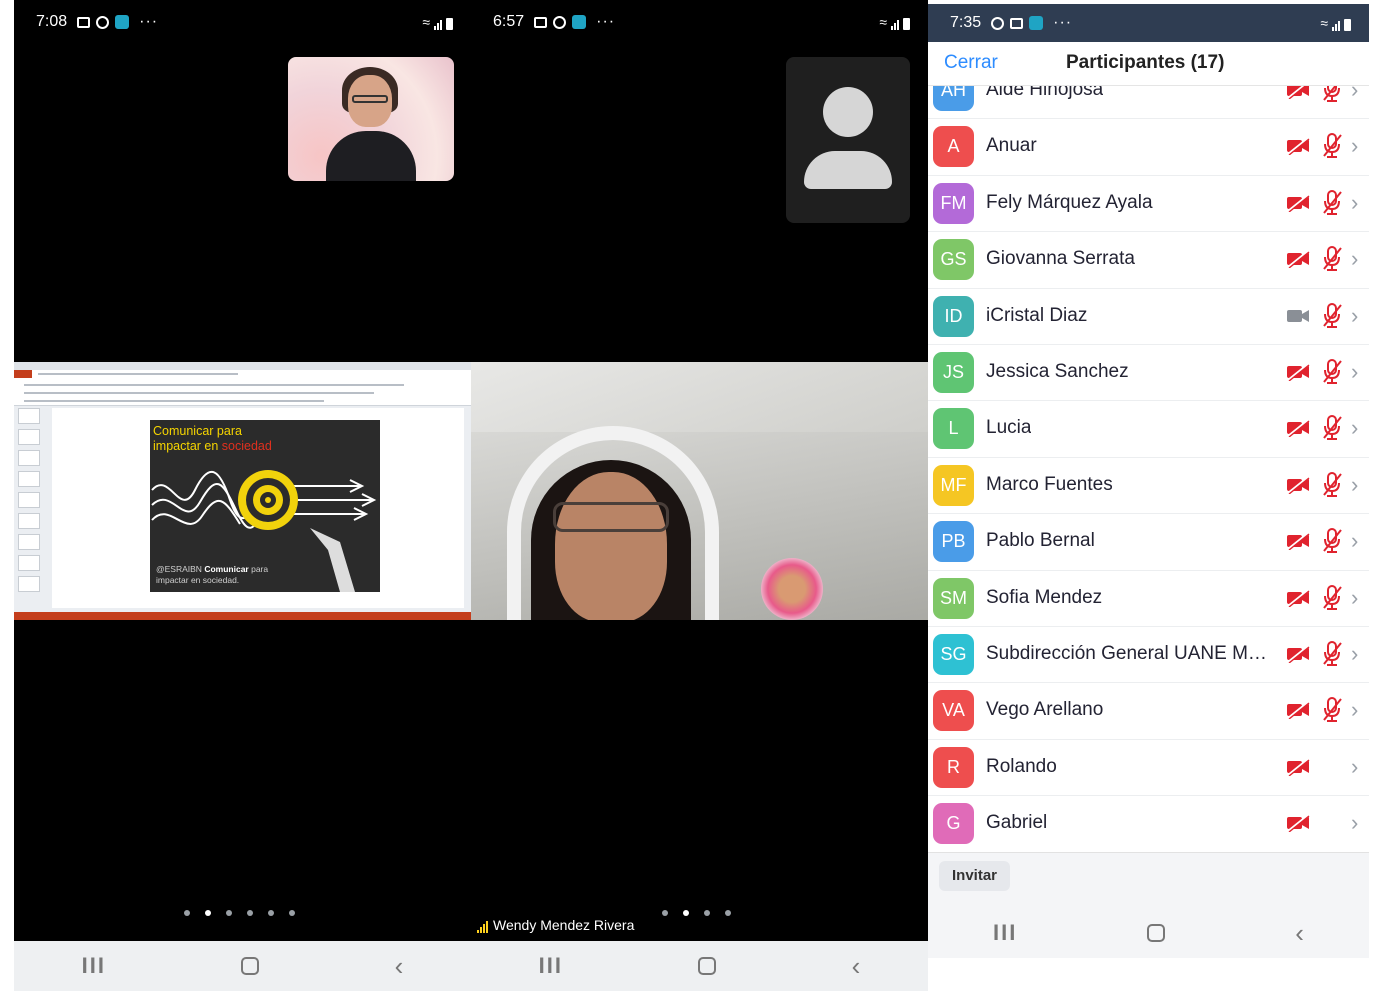 Image resolution: width=1383 pixels, height=991 pixels. Describe the element at coordinates (953, 147) in the screenshot. I see `participant-avatar: A` at that location.